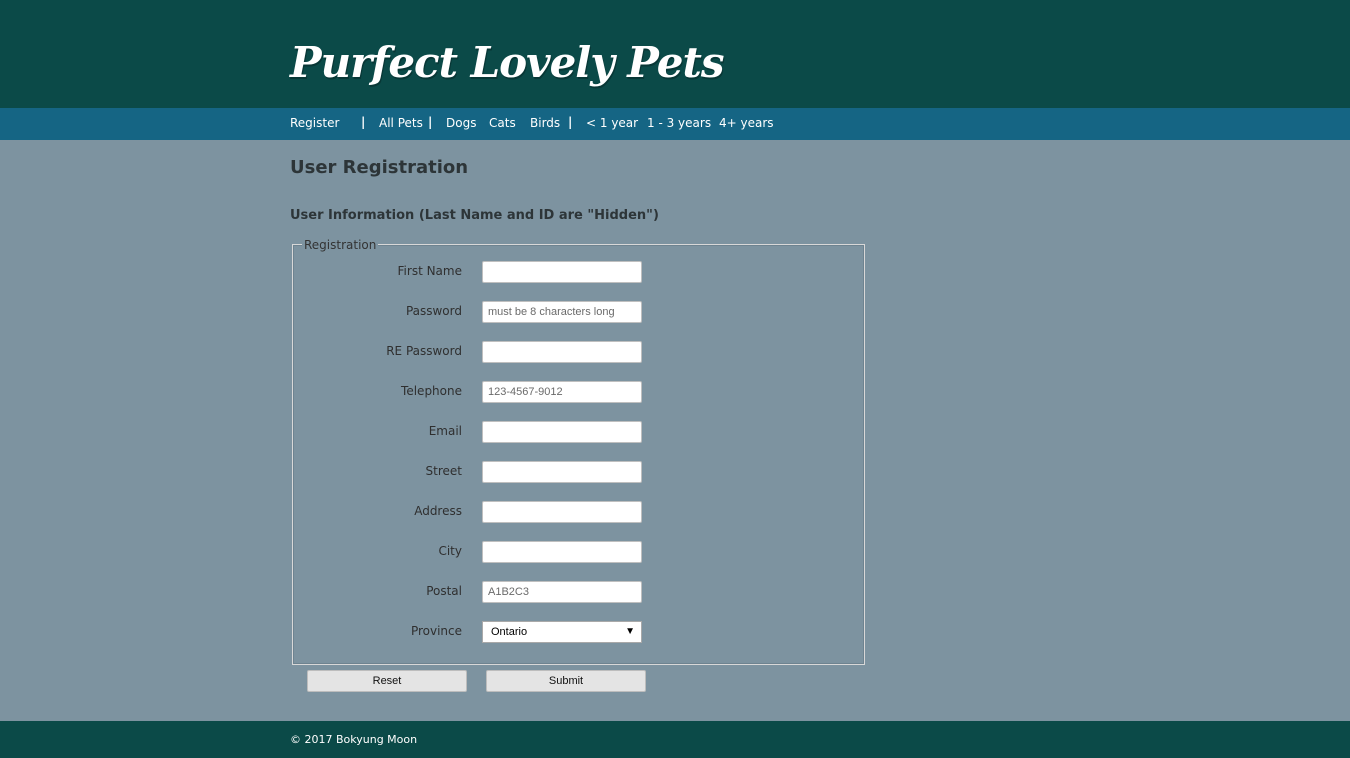 The width and height of the screenshot is (1350, 758). What do you see at coordinates (401, 123) in the screenshot?
I see `nav-item-all-pets: All Pets` at bounding box center [401, 123].